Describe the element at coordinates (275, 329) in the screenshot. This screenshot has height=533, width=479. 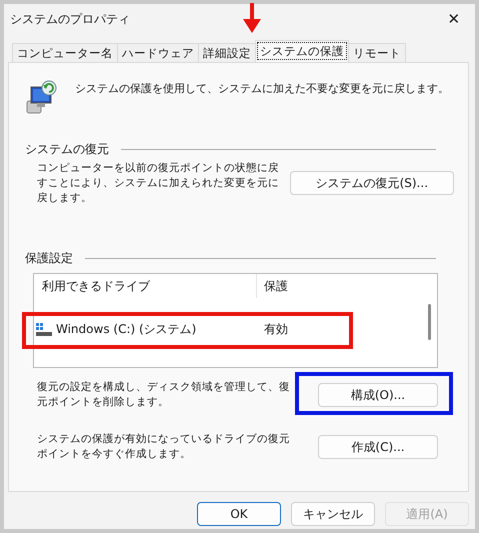
I see `protection-status: 有効` at that location.